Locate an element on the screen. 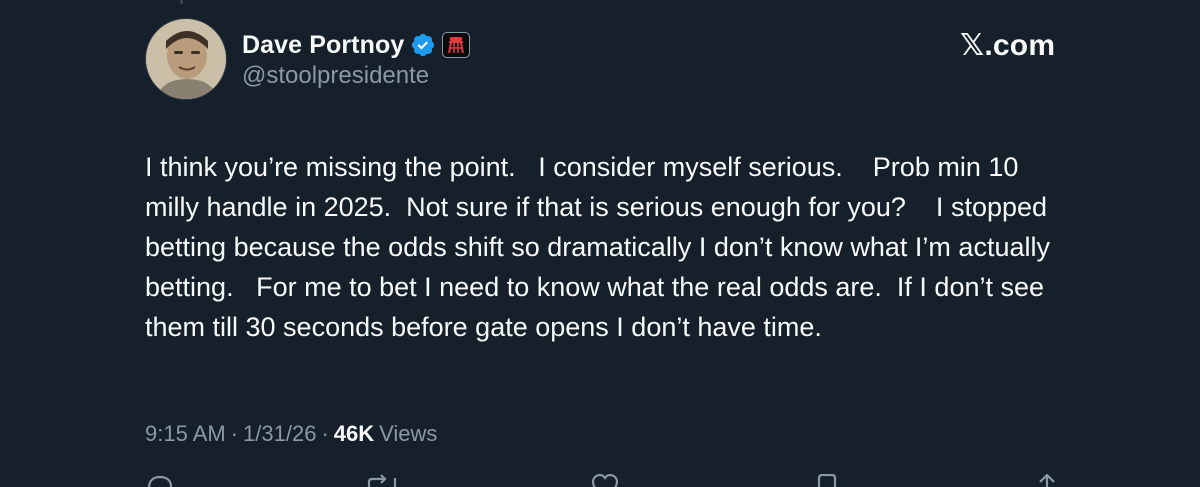 Image resolution: width=1200 pixels, height=487 pixels. like-count-placeholder is located at coordinates (647, 480).